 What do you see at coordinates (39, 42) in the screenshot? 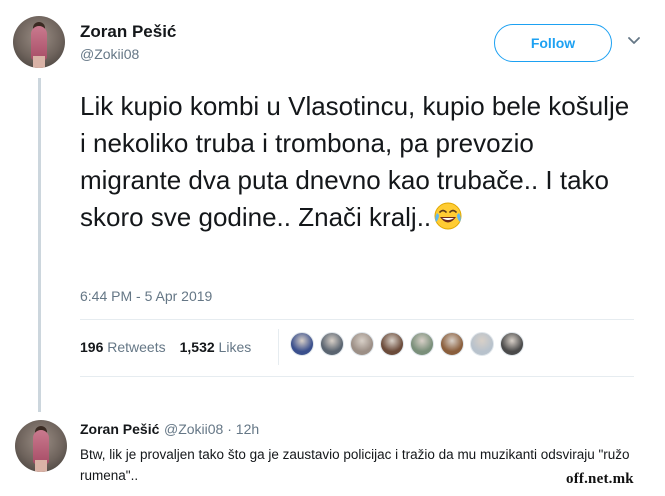
I see `avatar` at bounding box center [39, 42].